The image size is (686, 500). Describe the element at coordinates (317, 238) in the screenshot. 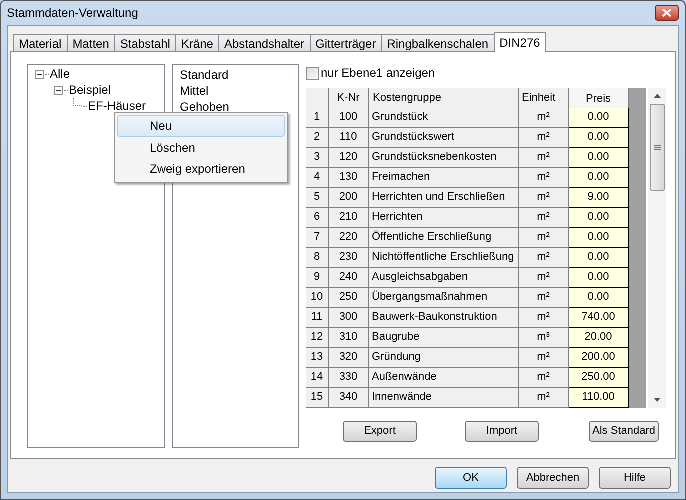

I see `row-header: 7` at that location.